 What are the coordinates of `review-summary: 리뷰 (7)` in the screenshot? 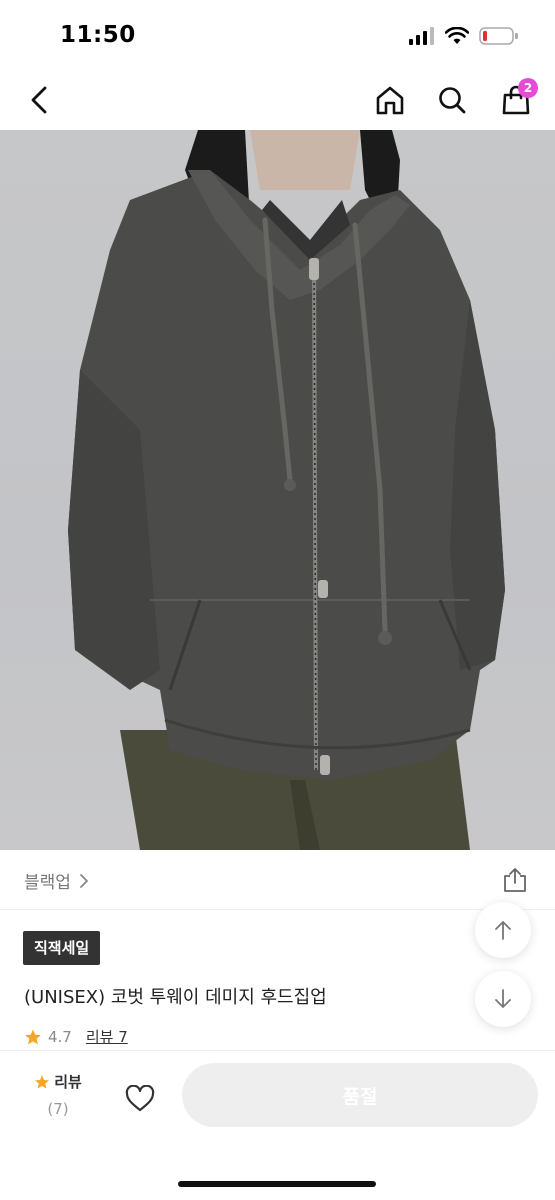 It's located at (58, 1094).